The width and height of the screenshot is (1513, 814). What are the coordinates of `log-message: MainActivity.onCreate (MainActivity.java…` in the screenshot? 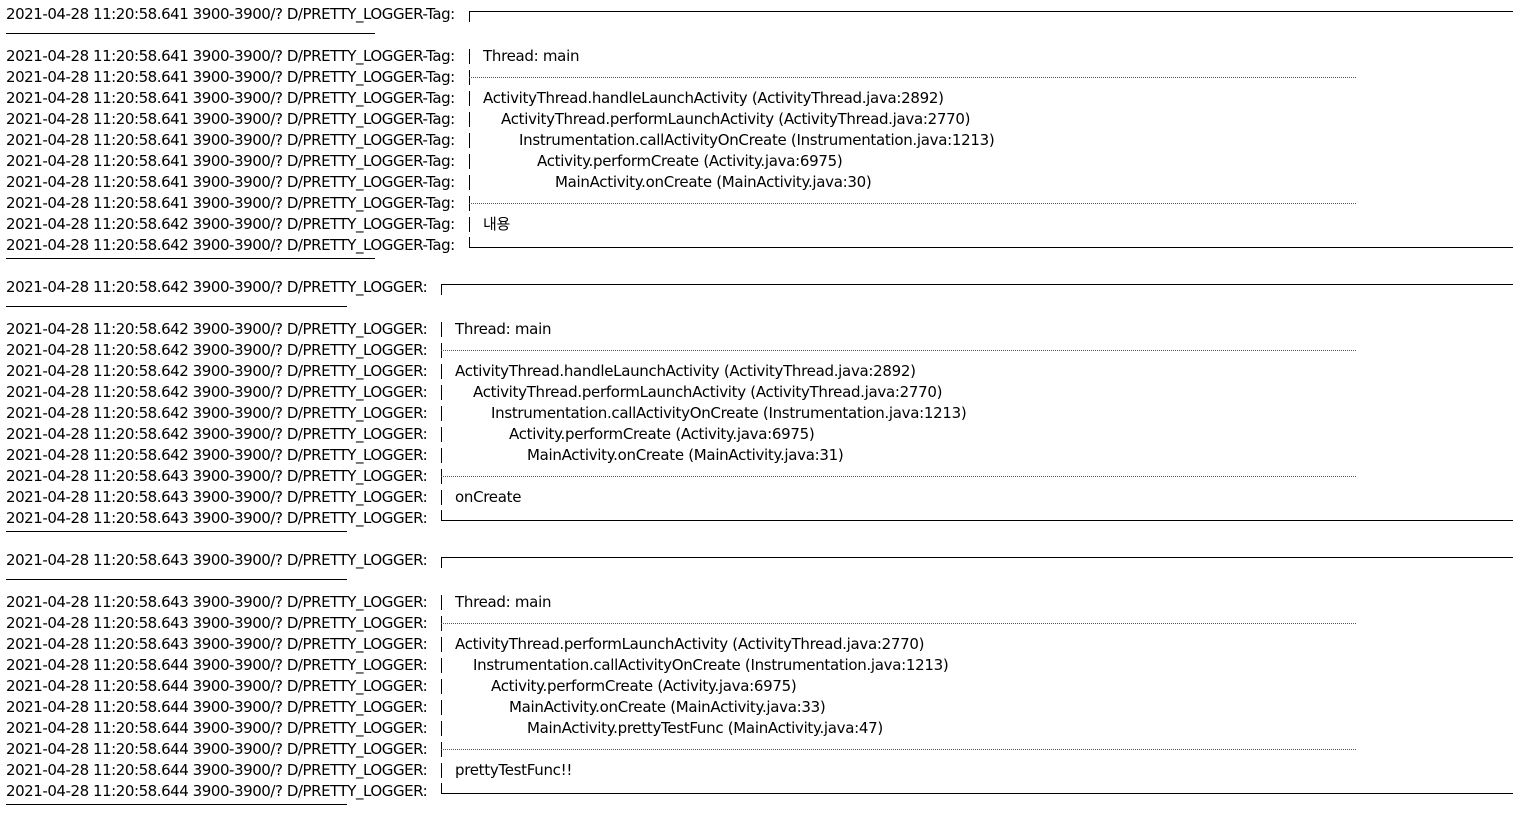 It's located at (667, 707).